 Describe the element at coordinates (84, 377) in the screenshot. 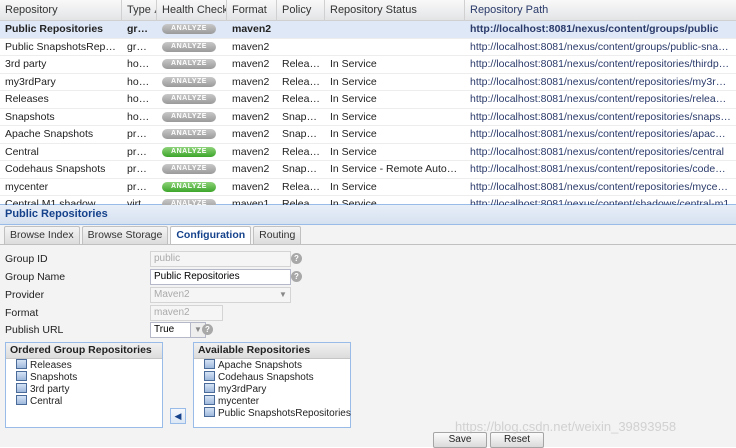

I see `list-item: Snapshots` at that location.